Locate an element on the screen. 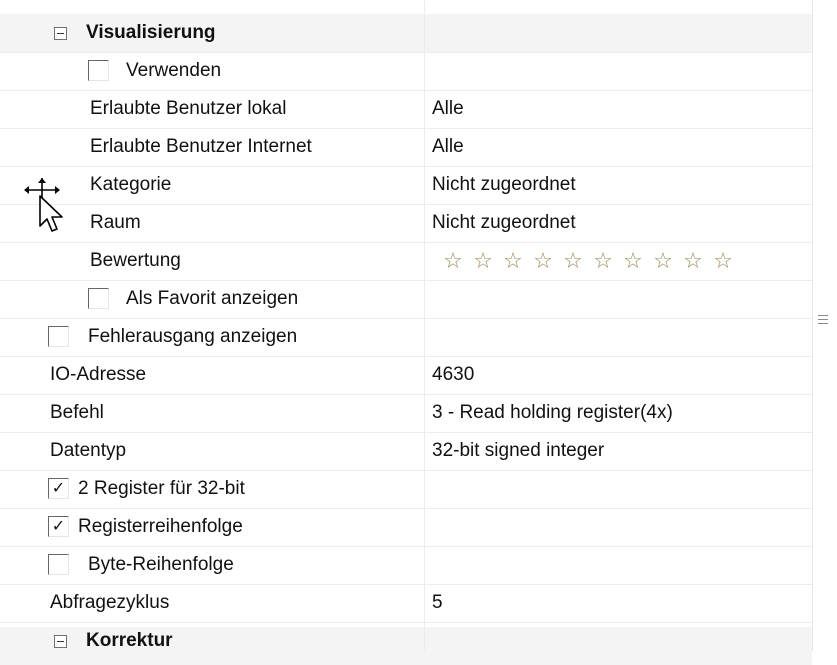 The width and height of the screenshot is (837, 665). zwei-register-checkbox: ✓ is located at coordinates (58, 488).